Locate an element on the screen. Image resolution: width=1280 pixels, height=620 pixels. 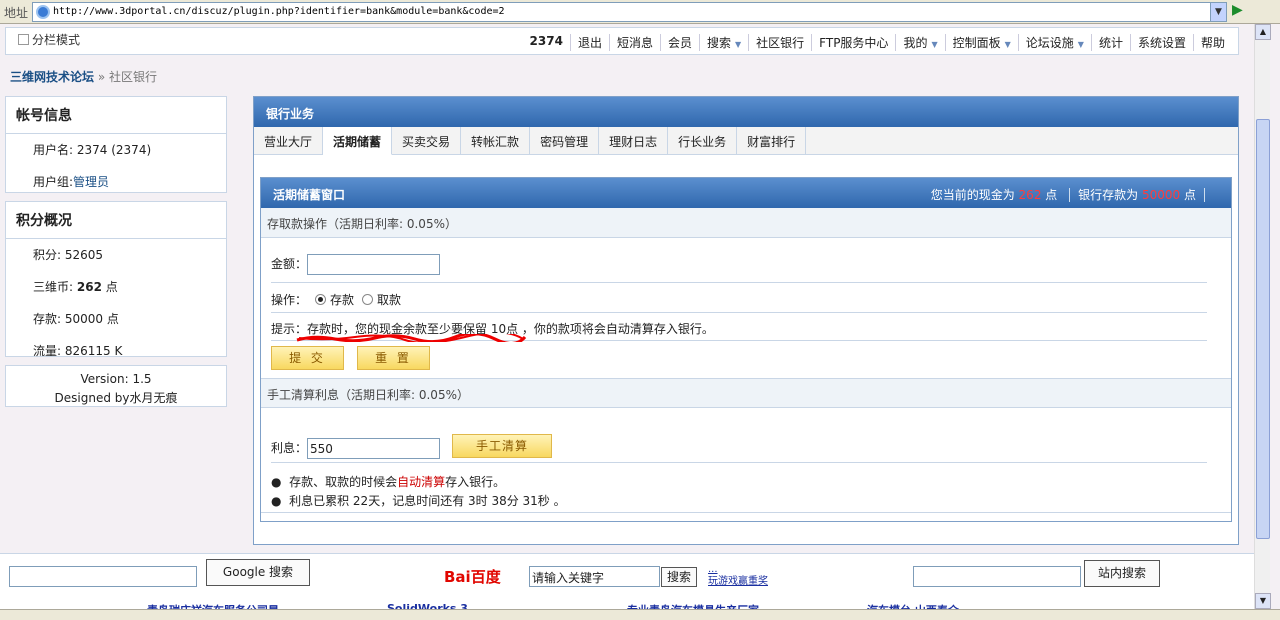
withdraw-radio is located at coordinates (368, 299).